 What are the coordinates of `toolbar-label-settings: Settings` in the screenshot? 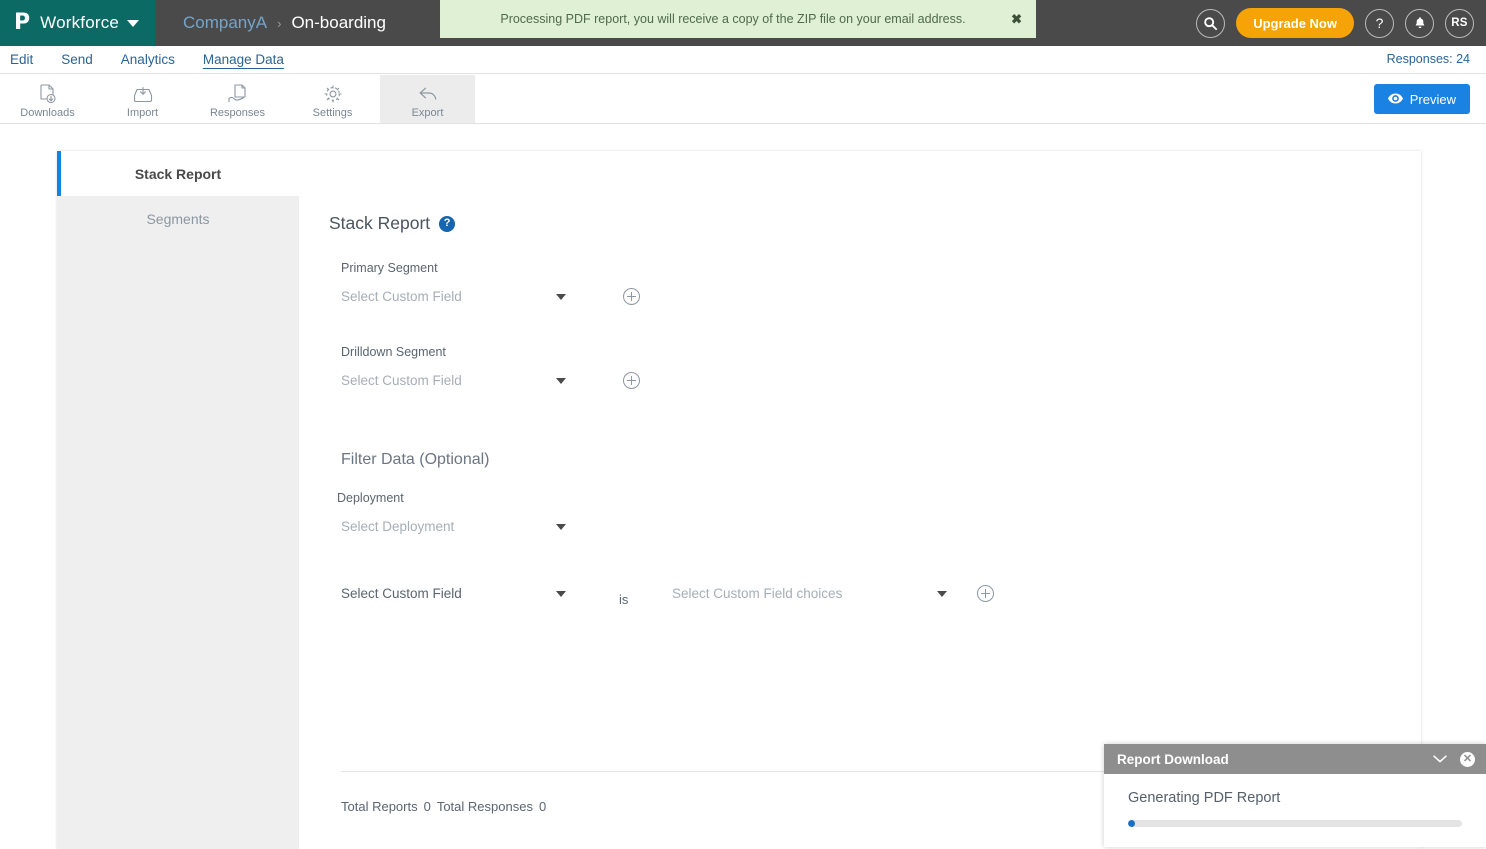 It's located at (332, 112).